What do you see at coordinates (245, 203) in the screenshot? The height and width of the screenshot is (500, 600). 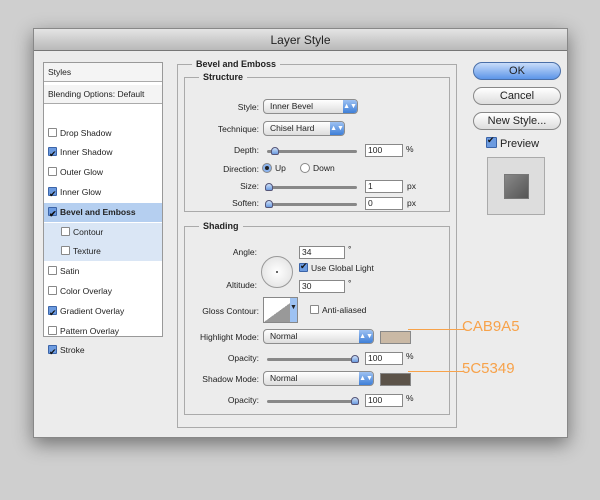 I see `soften-label: Soften:` at bounding box center [245, 203].